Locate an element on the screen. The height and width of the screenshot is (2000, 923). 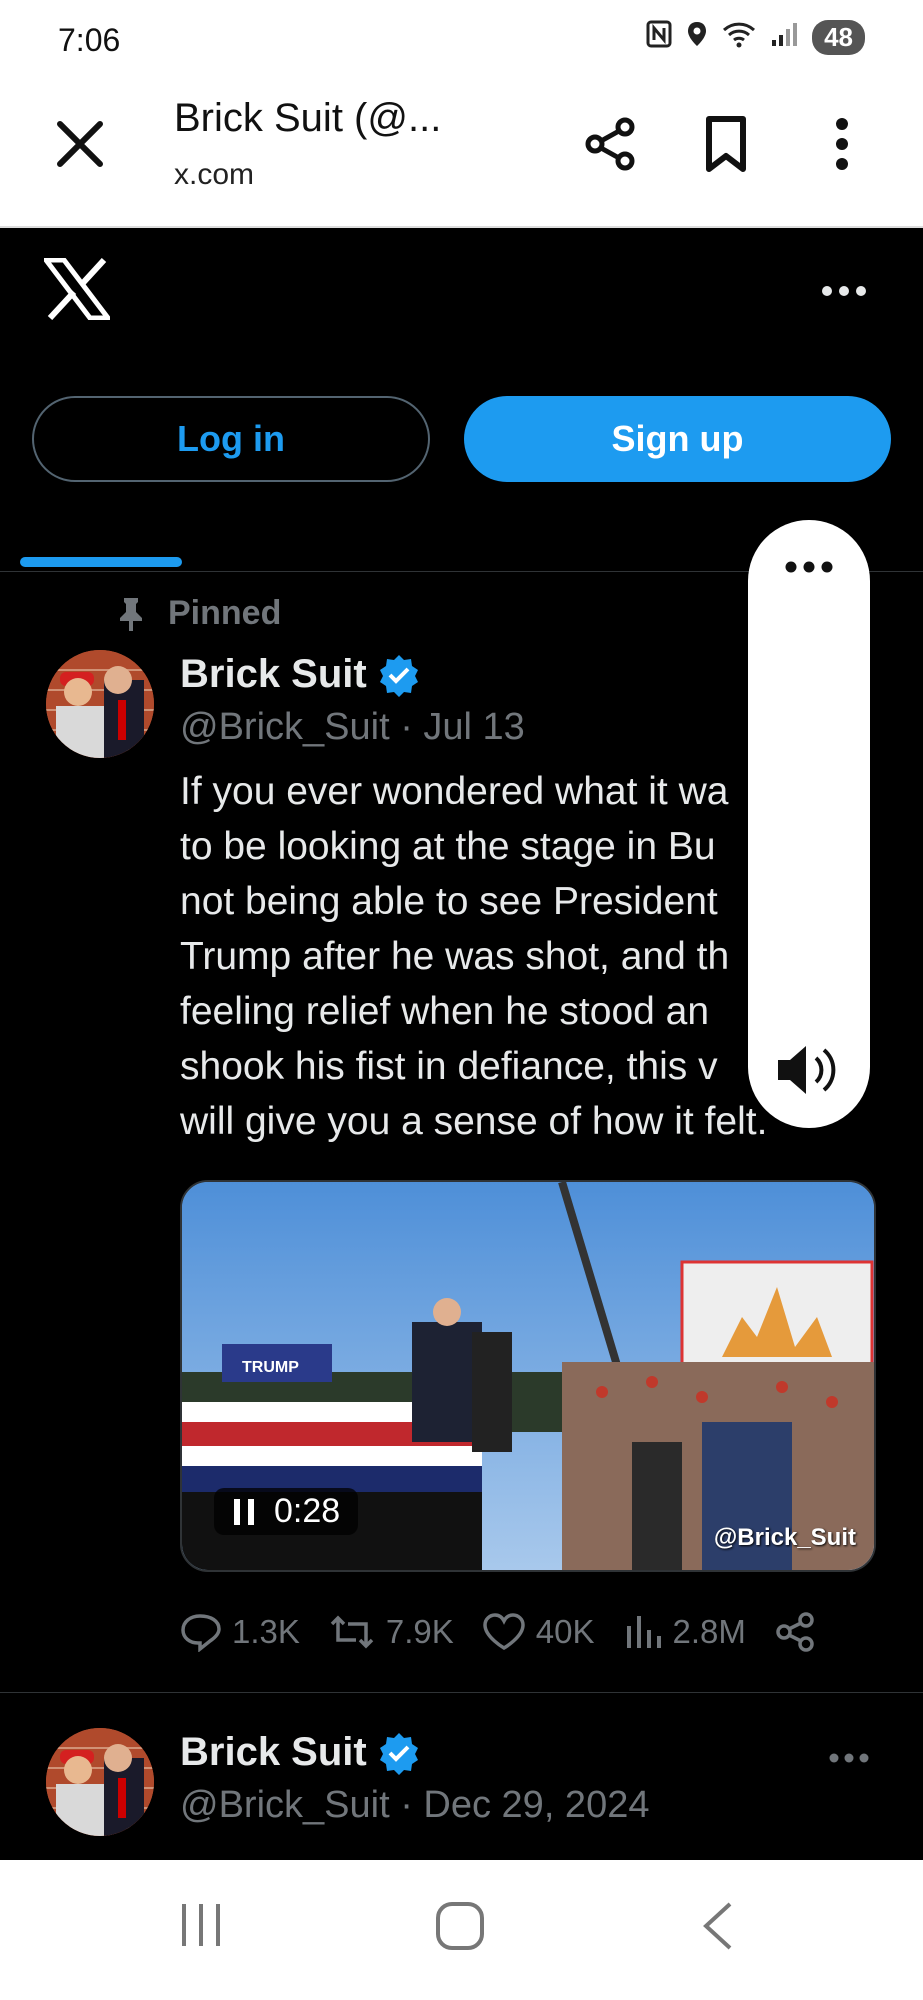
reply-icon is located at coordinates (201, 1633).